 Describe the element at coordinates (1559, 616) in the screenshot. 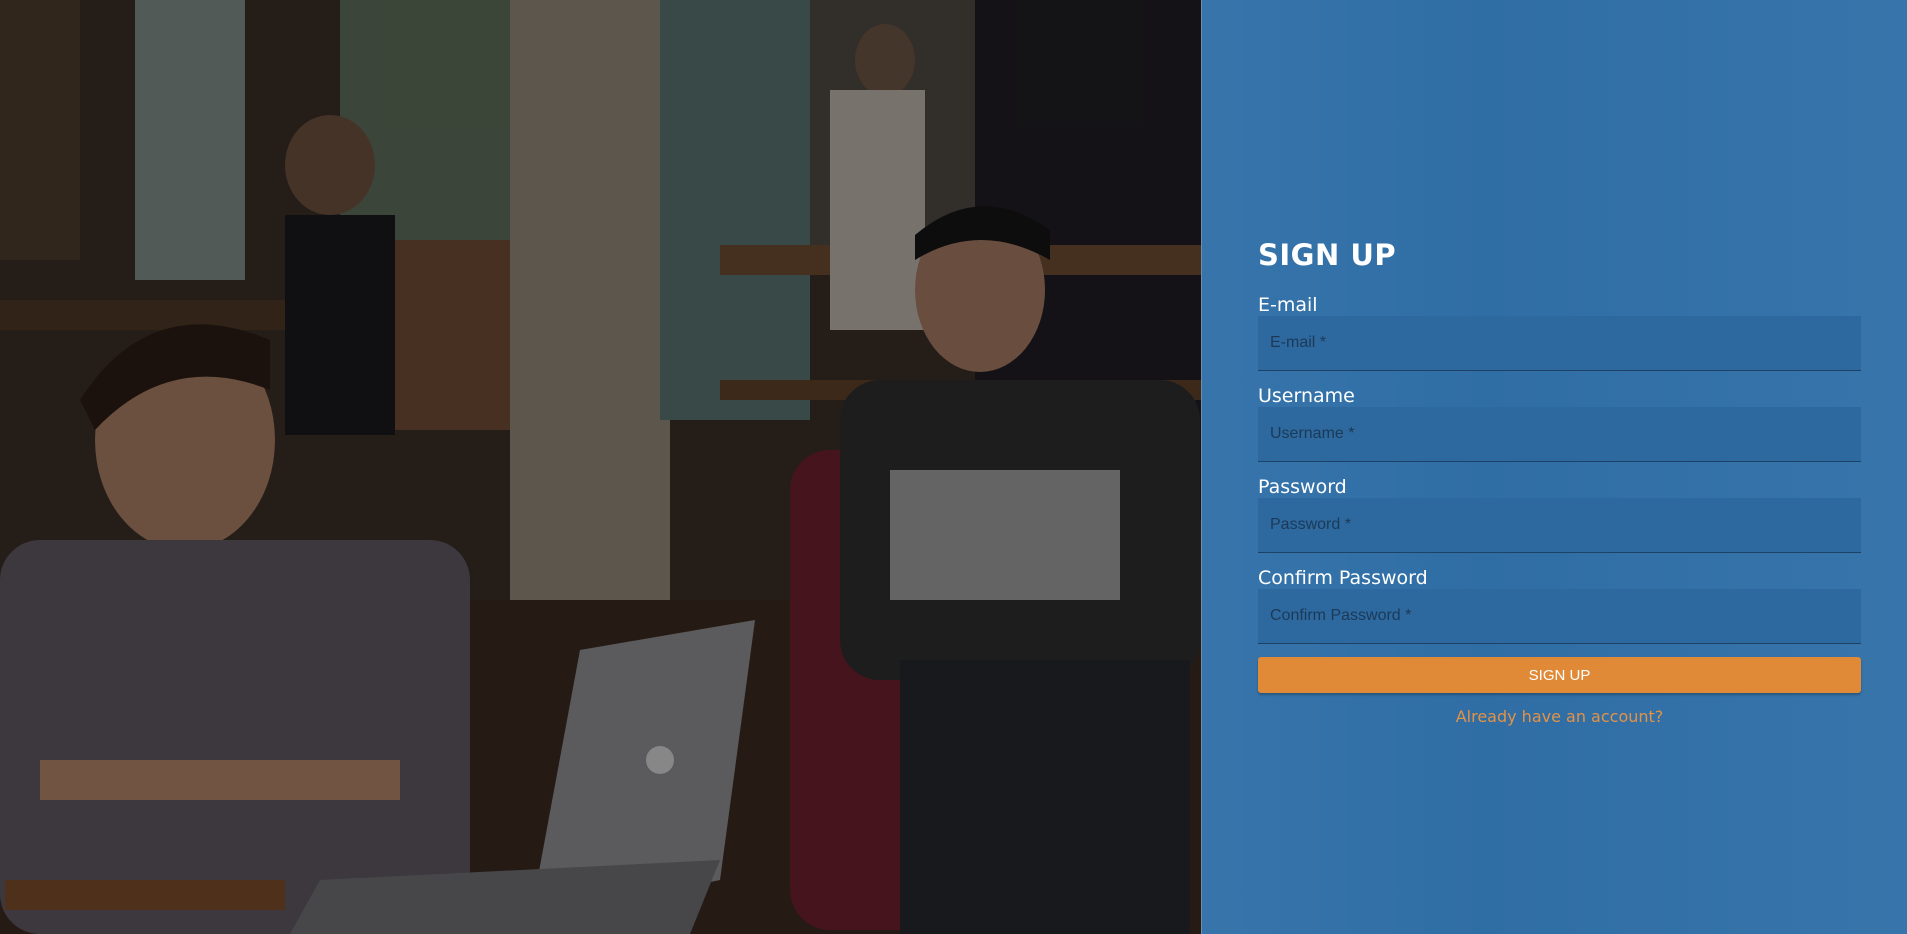

I see `confirm-password-field` at that location.